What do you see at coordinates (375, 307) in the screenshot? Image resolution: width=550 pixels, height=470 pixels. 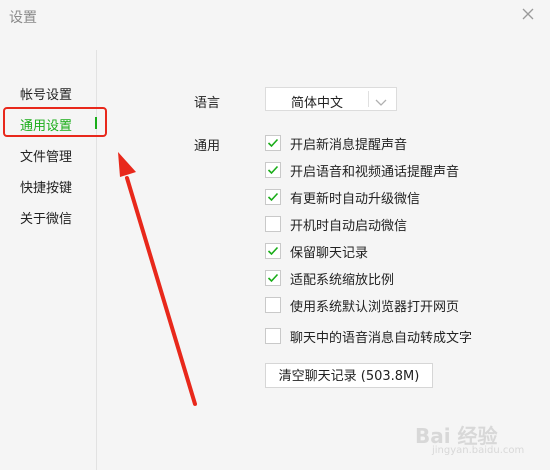 I see `option-label: 使用系统默认浏览器打开网页` at bounding box center [375, 307].